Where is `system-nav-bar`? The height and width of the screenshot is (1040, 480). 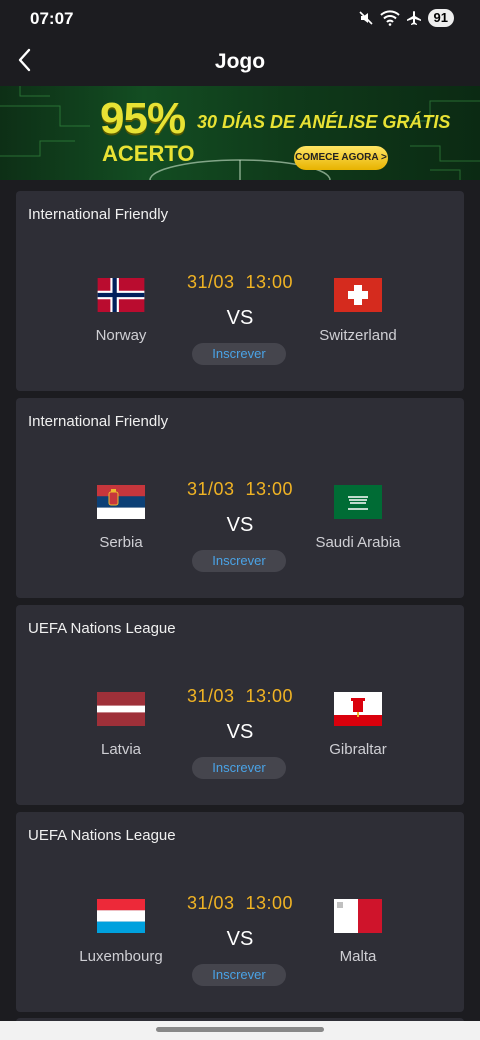
system-nav-bar is located at coordinates (240, 1030).